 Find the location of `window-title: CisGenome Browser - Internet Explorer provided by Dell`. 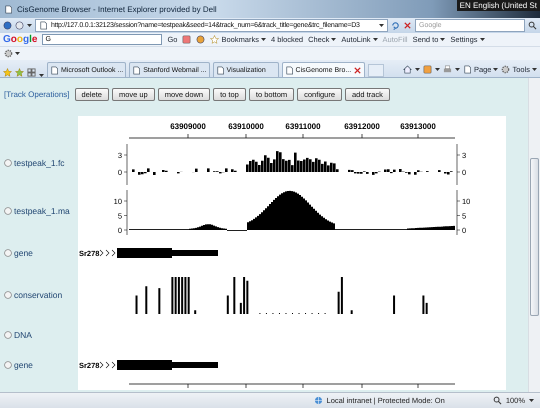

window-title: CisGenome Browser - Internet Explorer provided by Dell is located at coordinates (117, 9).